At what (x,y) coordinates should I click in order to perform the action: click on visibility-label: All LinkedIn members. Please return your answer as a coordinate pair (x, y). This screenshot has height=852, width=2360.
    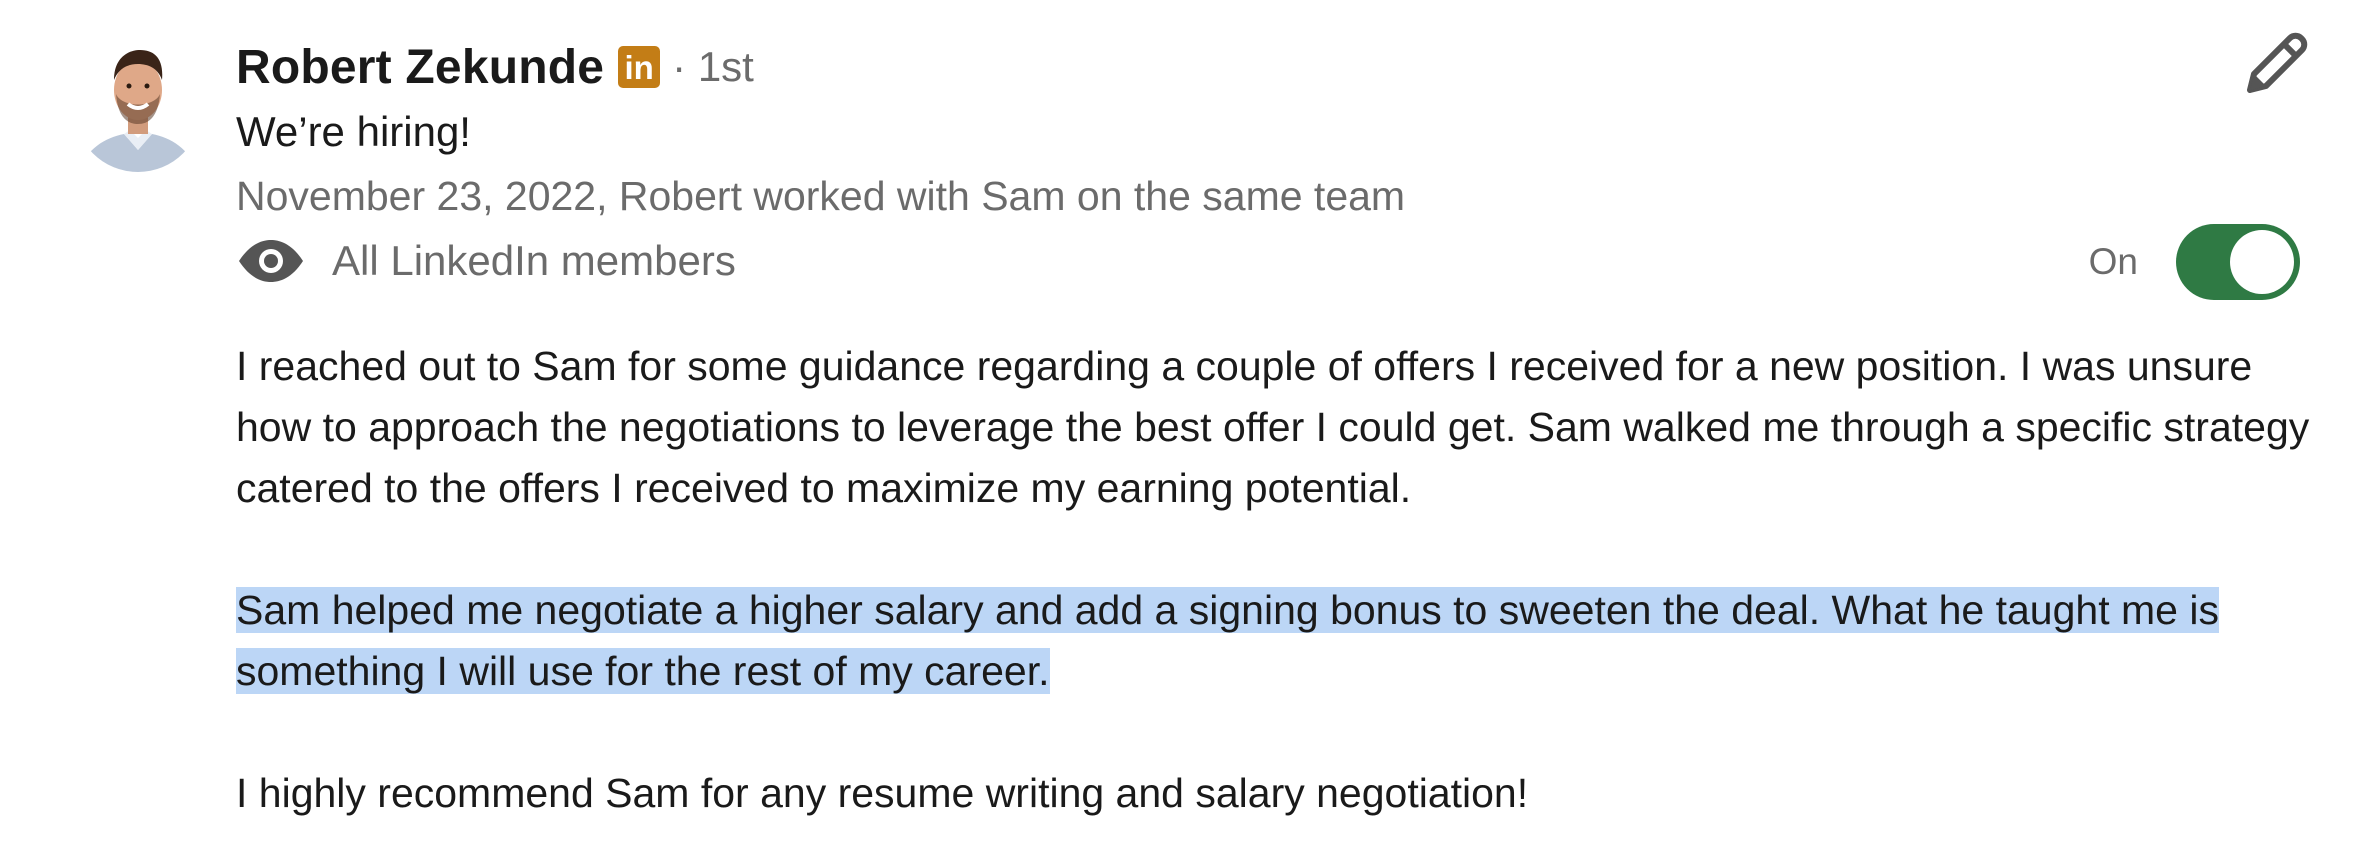
    Looking at the image, I should click on (534, 260).